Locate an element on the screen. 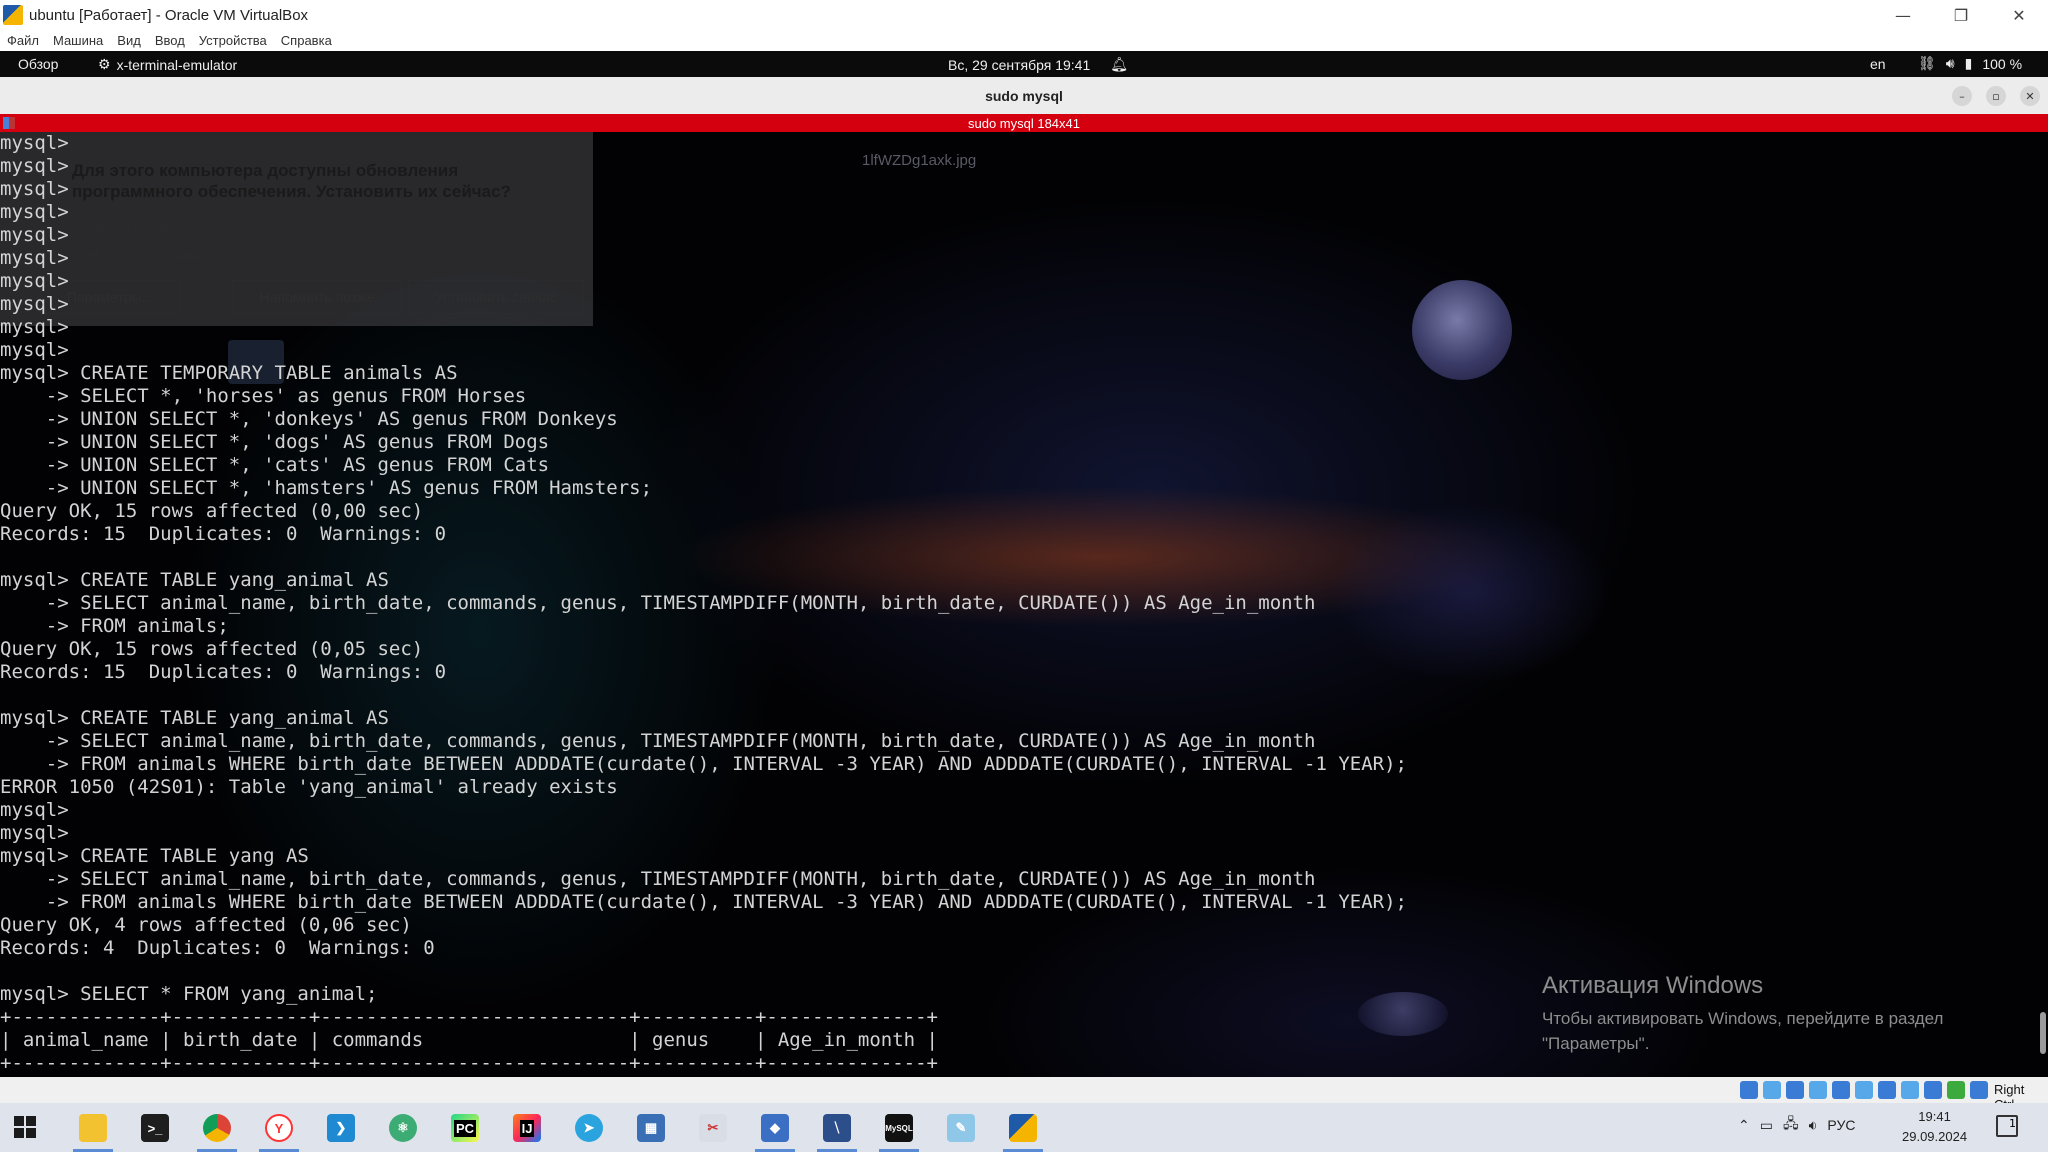 This screenshot has height=1152, width=2048. taskbar-virtualbox is located at coordinates (1023, 1129).